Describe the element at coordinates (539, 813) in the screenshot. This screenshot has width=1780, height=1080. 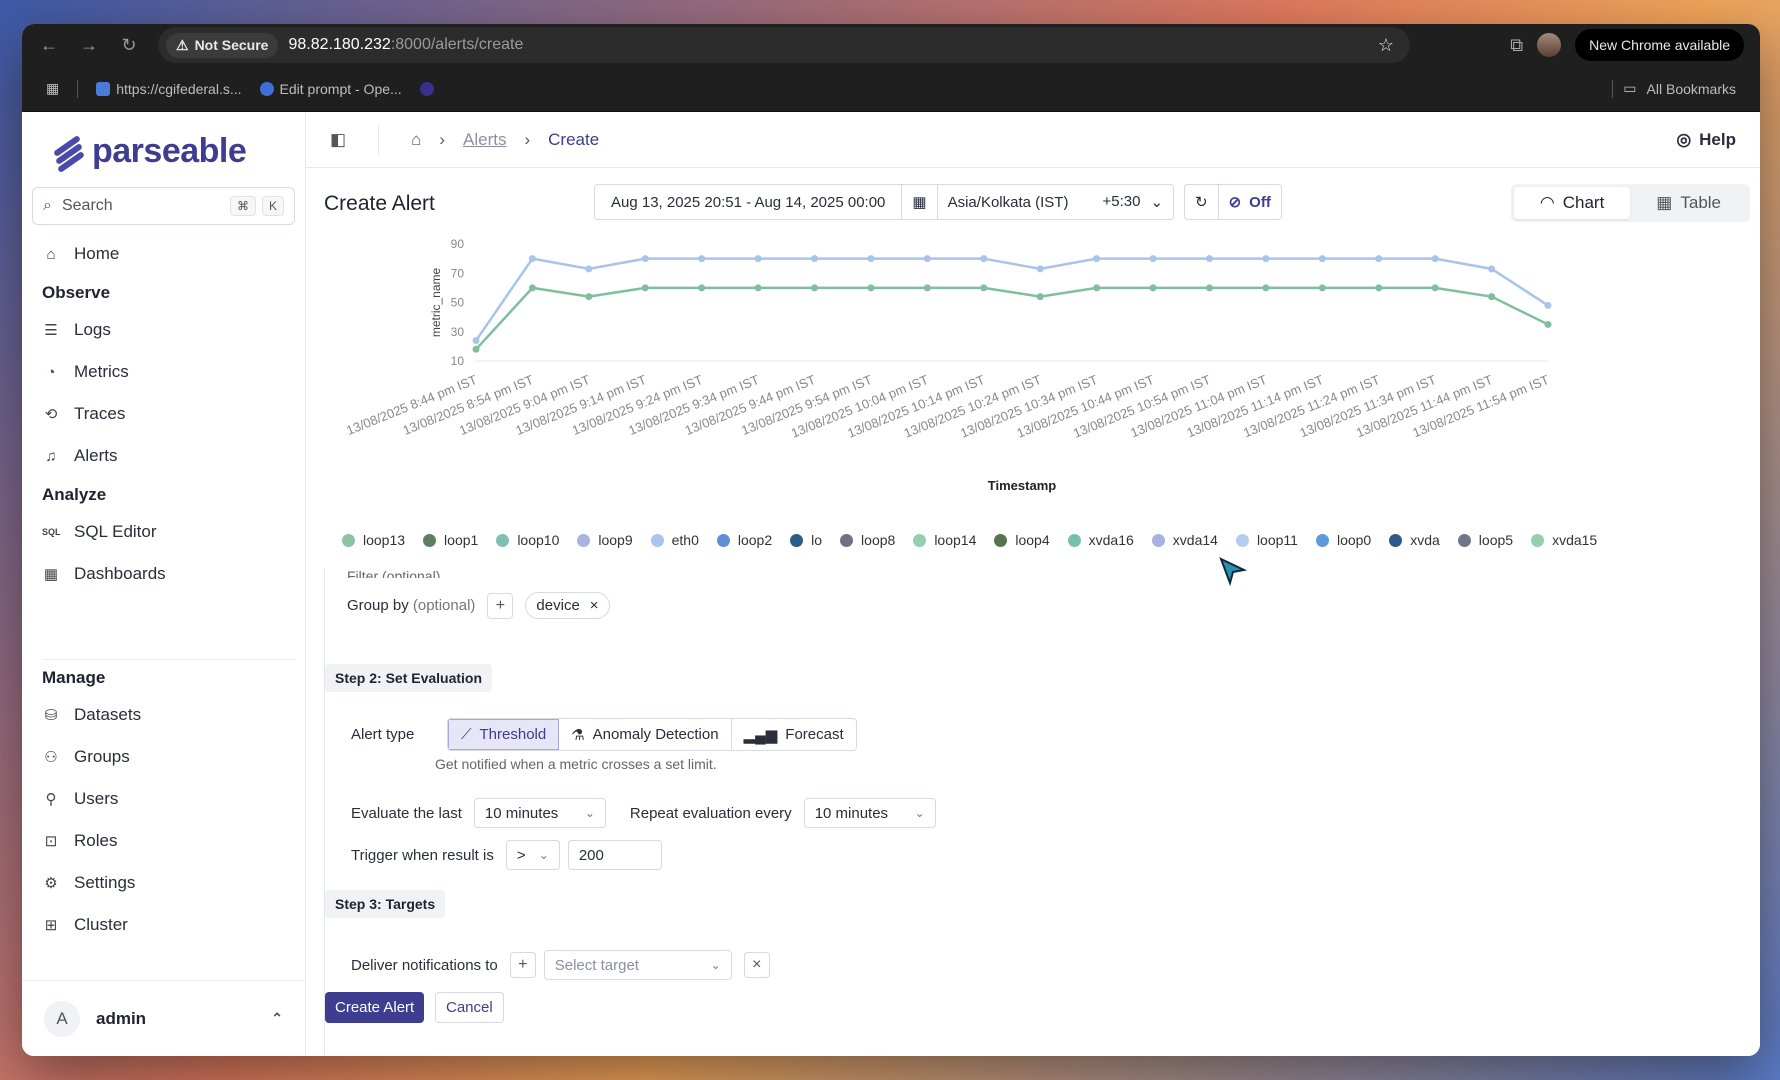
I see `evaluate-window-select: 10 minutes ⌄` at that location.